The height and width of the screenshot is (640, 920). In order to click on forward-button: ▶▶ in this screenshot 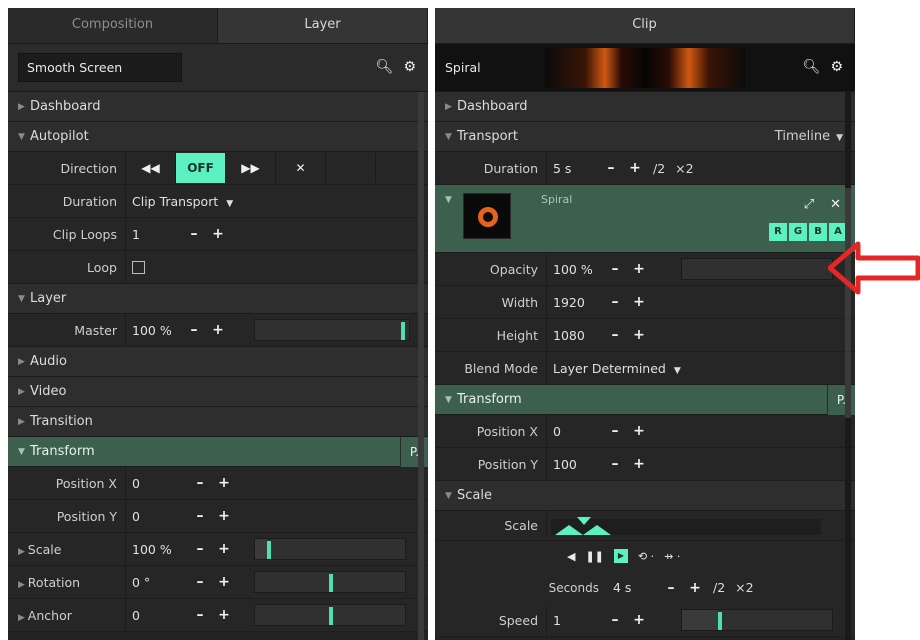, I will do `click(251, 168)`.